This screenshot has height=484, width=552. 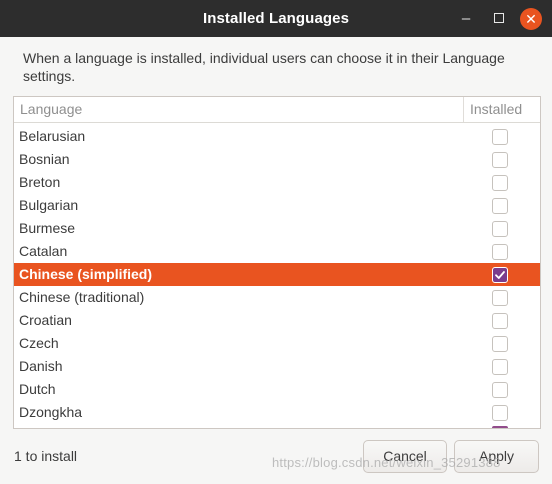 I want to click on language-label: Burmese, so click(x=47, y=228).